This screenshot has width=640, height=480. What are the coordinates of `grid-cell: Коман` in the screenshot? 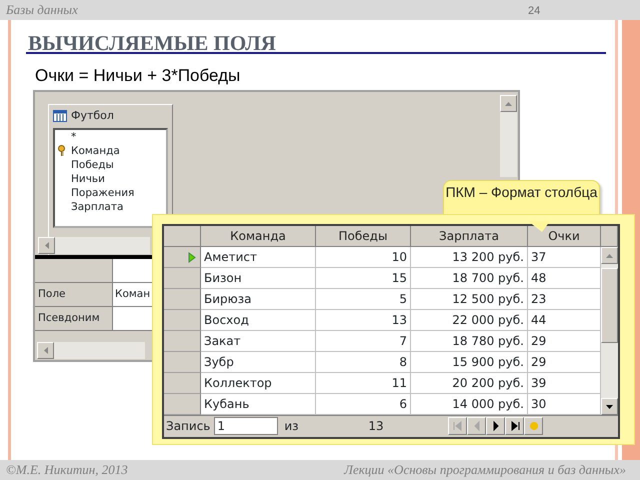 It's located at (132, 294).